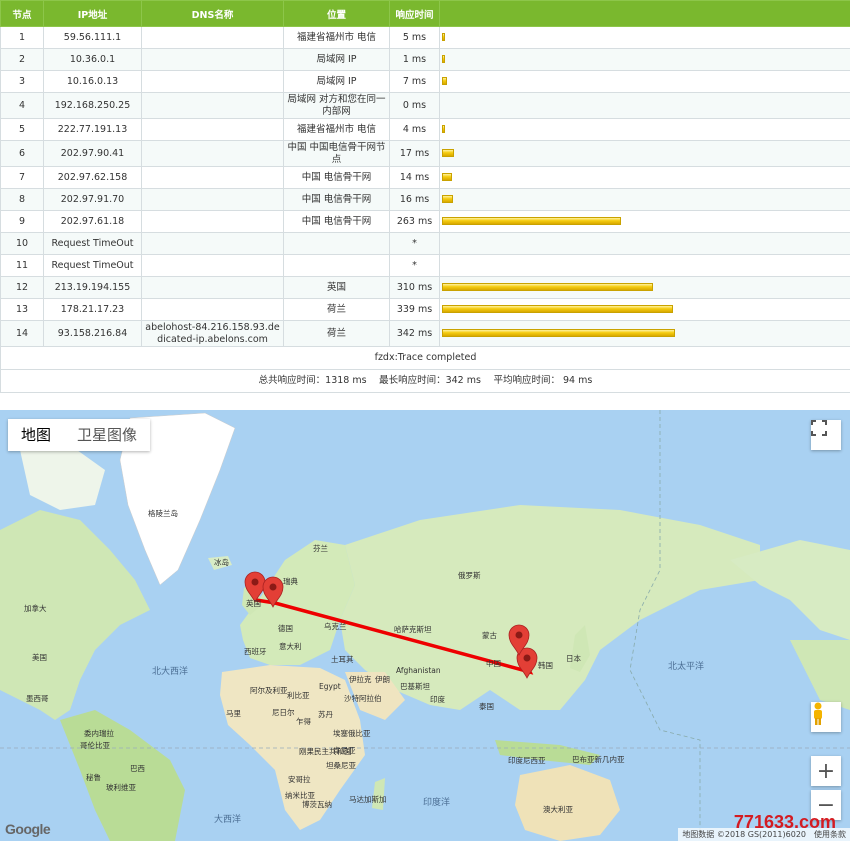 Image resolution: width=850 pixels, height=841 pixels. What do you see at coordinates (414, 129) in the screenshot?
I see `cell-time: 4 ms` at bounding box center [414, 129].